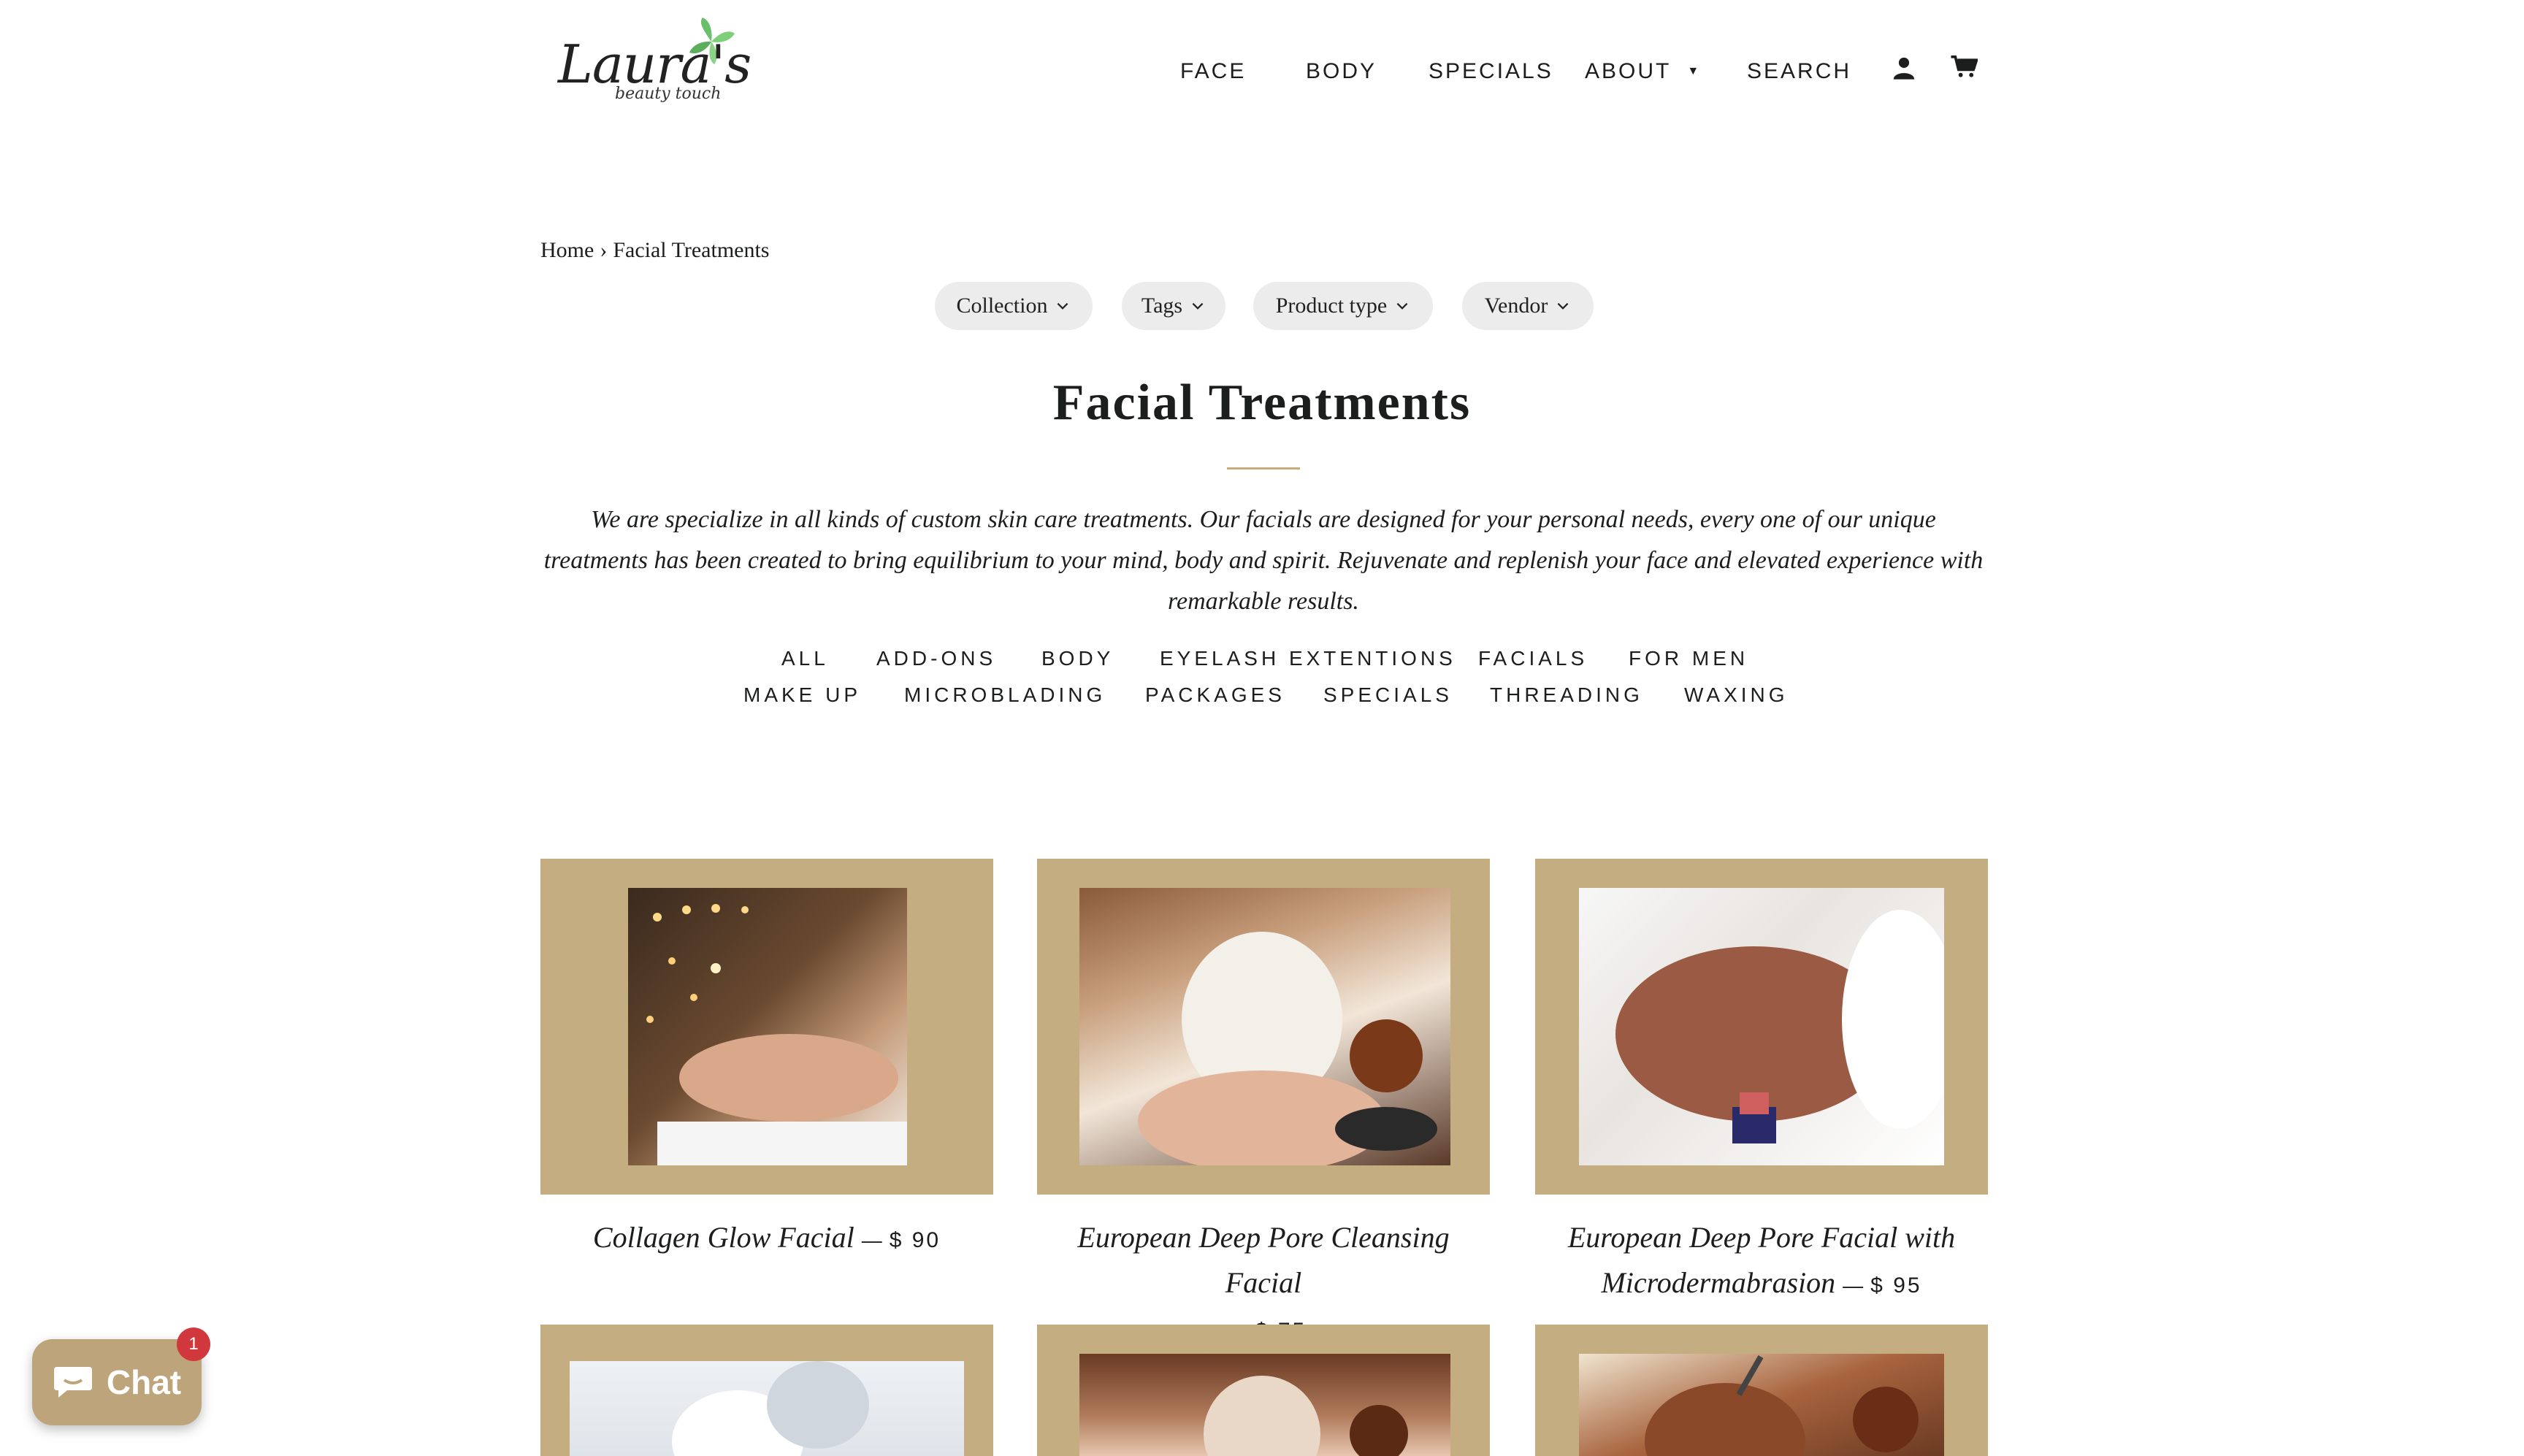 The width and height of the screenshot is (2524, 1456). What do you see at coordinates (1331, 306) in the screenshot?
I see `filter-label: Product type` at bounding box center [1331, 306].